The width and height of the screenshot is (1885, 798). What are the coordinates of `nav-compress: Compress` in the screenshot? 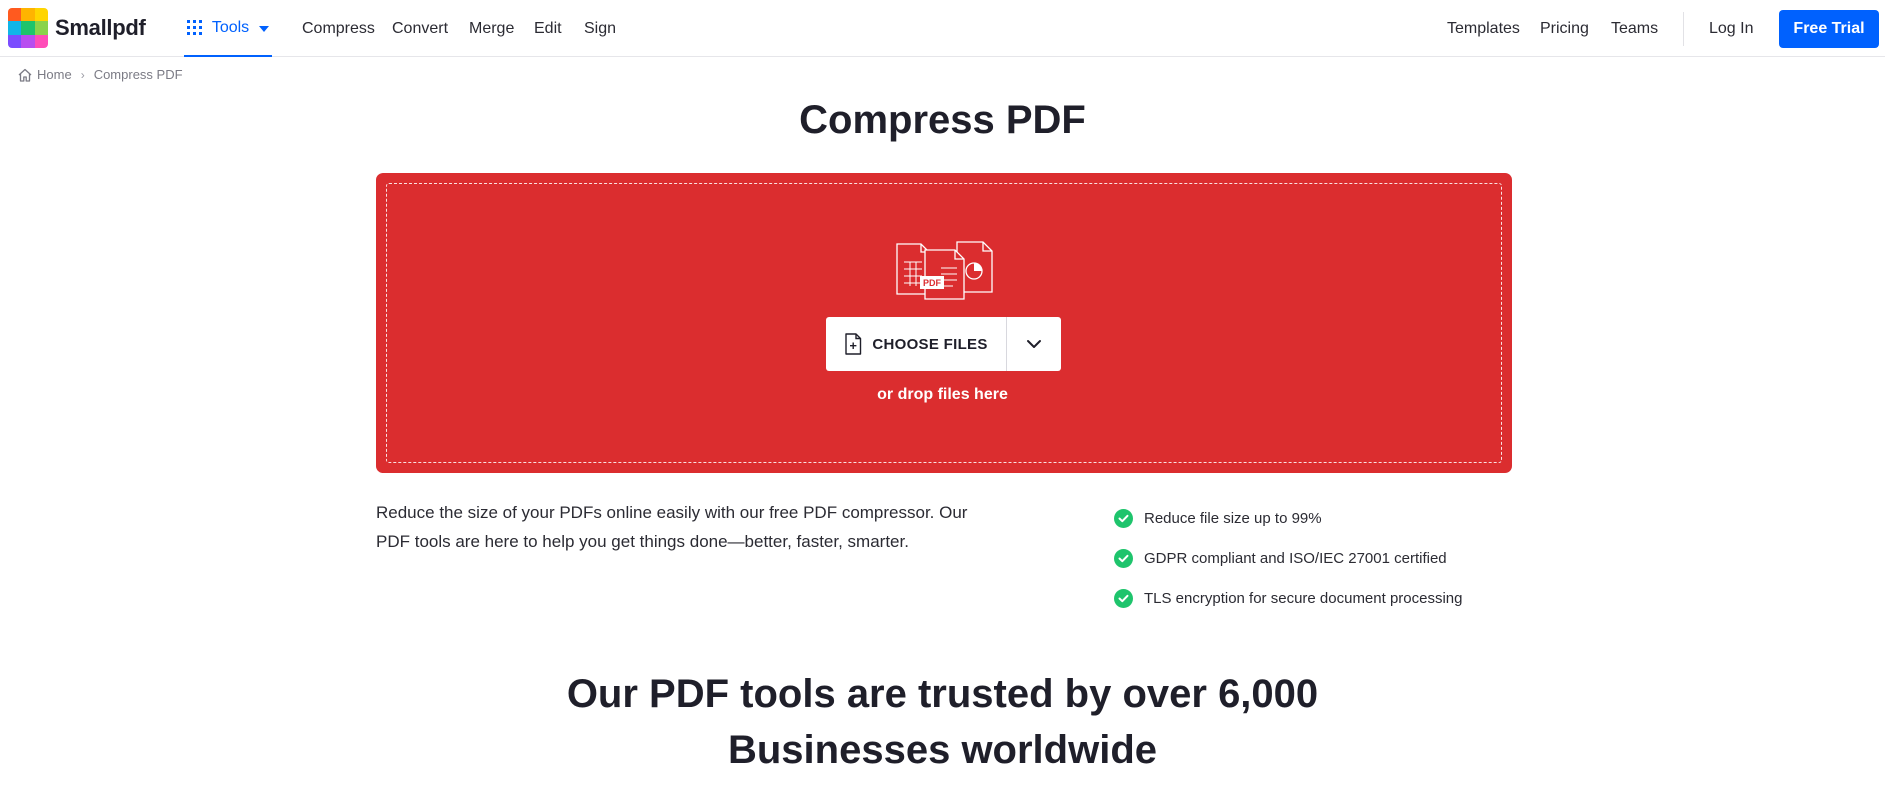 It's located at (338, 28).